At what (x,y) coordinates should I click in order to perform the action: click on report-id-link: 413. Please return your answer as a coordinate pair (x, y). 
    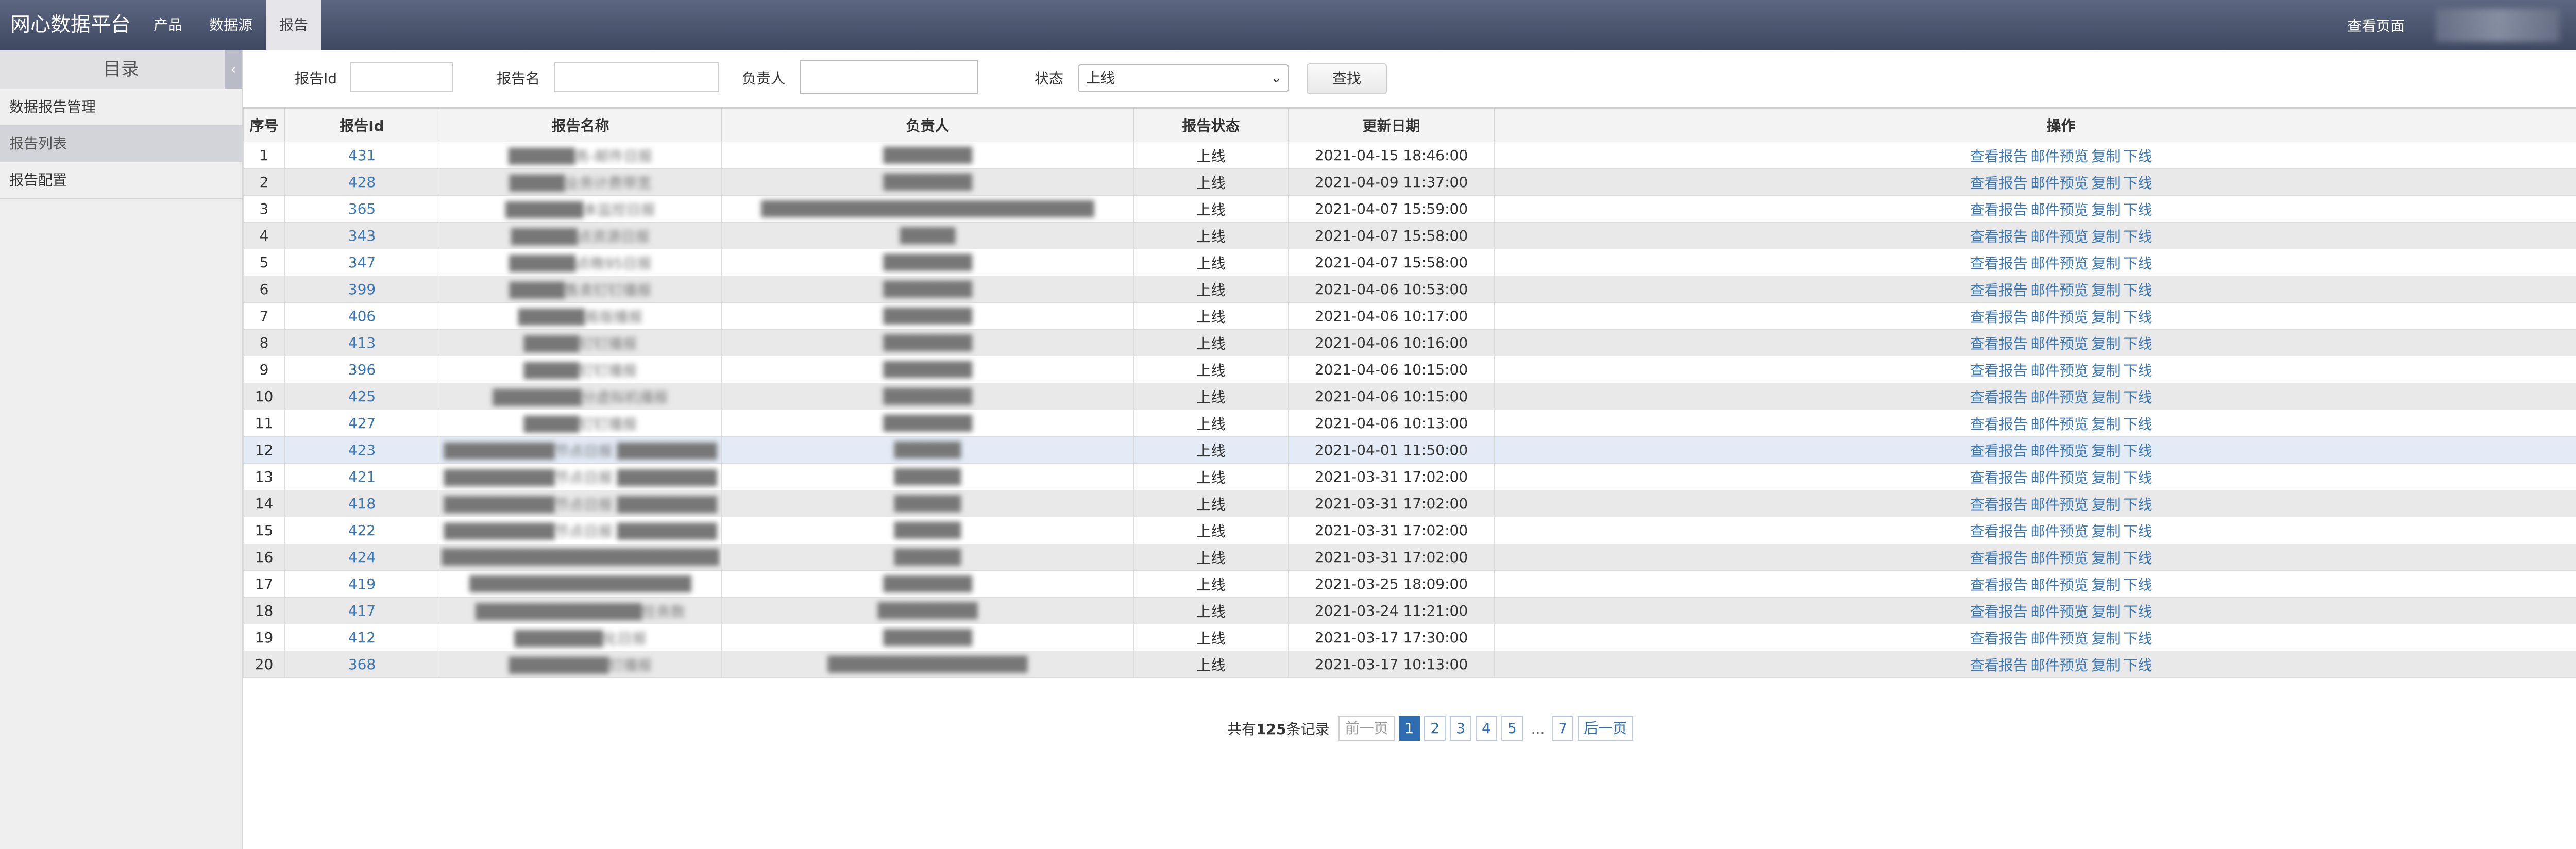
    Looking at the image, I should click on (362, 342).